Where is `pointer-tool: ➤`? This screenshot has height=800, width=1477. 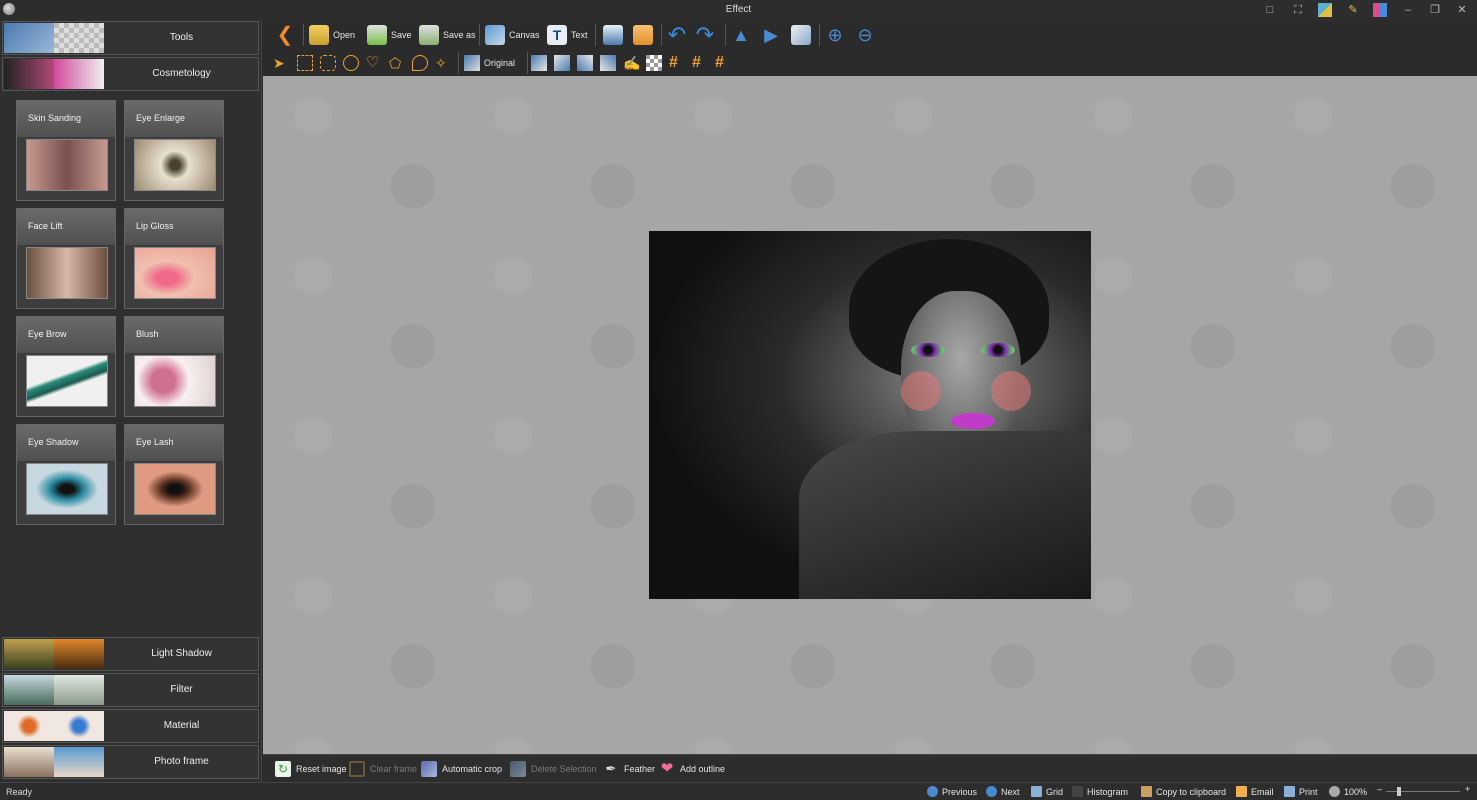
pointer-tool: ➤ is located at coordinates (281, 63).